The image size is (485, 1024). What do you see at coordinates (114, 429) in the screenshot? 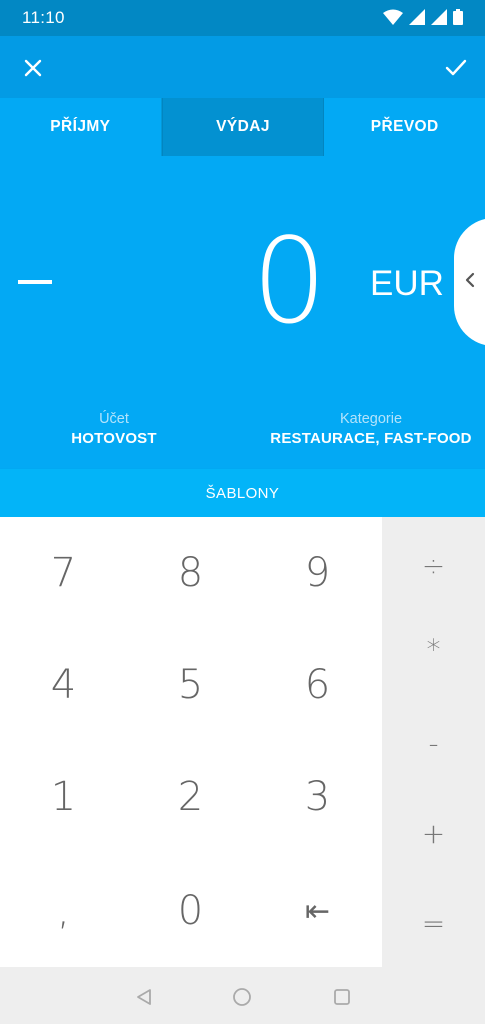
I see `account-selector: Účet HOTOVOST` at bounding box center [114, 429].